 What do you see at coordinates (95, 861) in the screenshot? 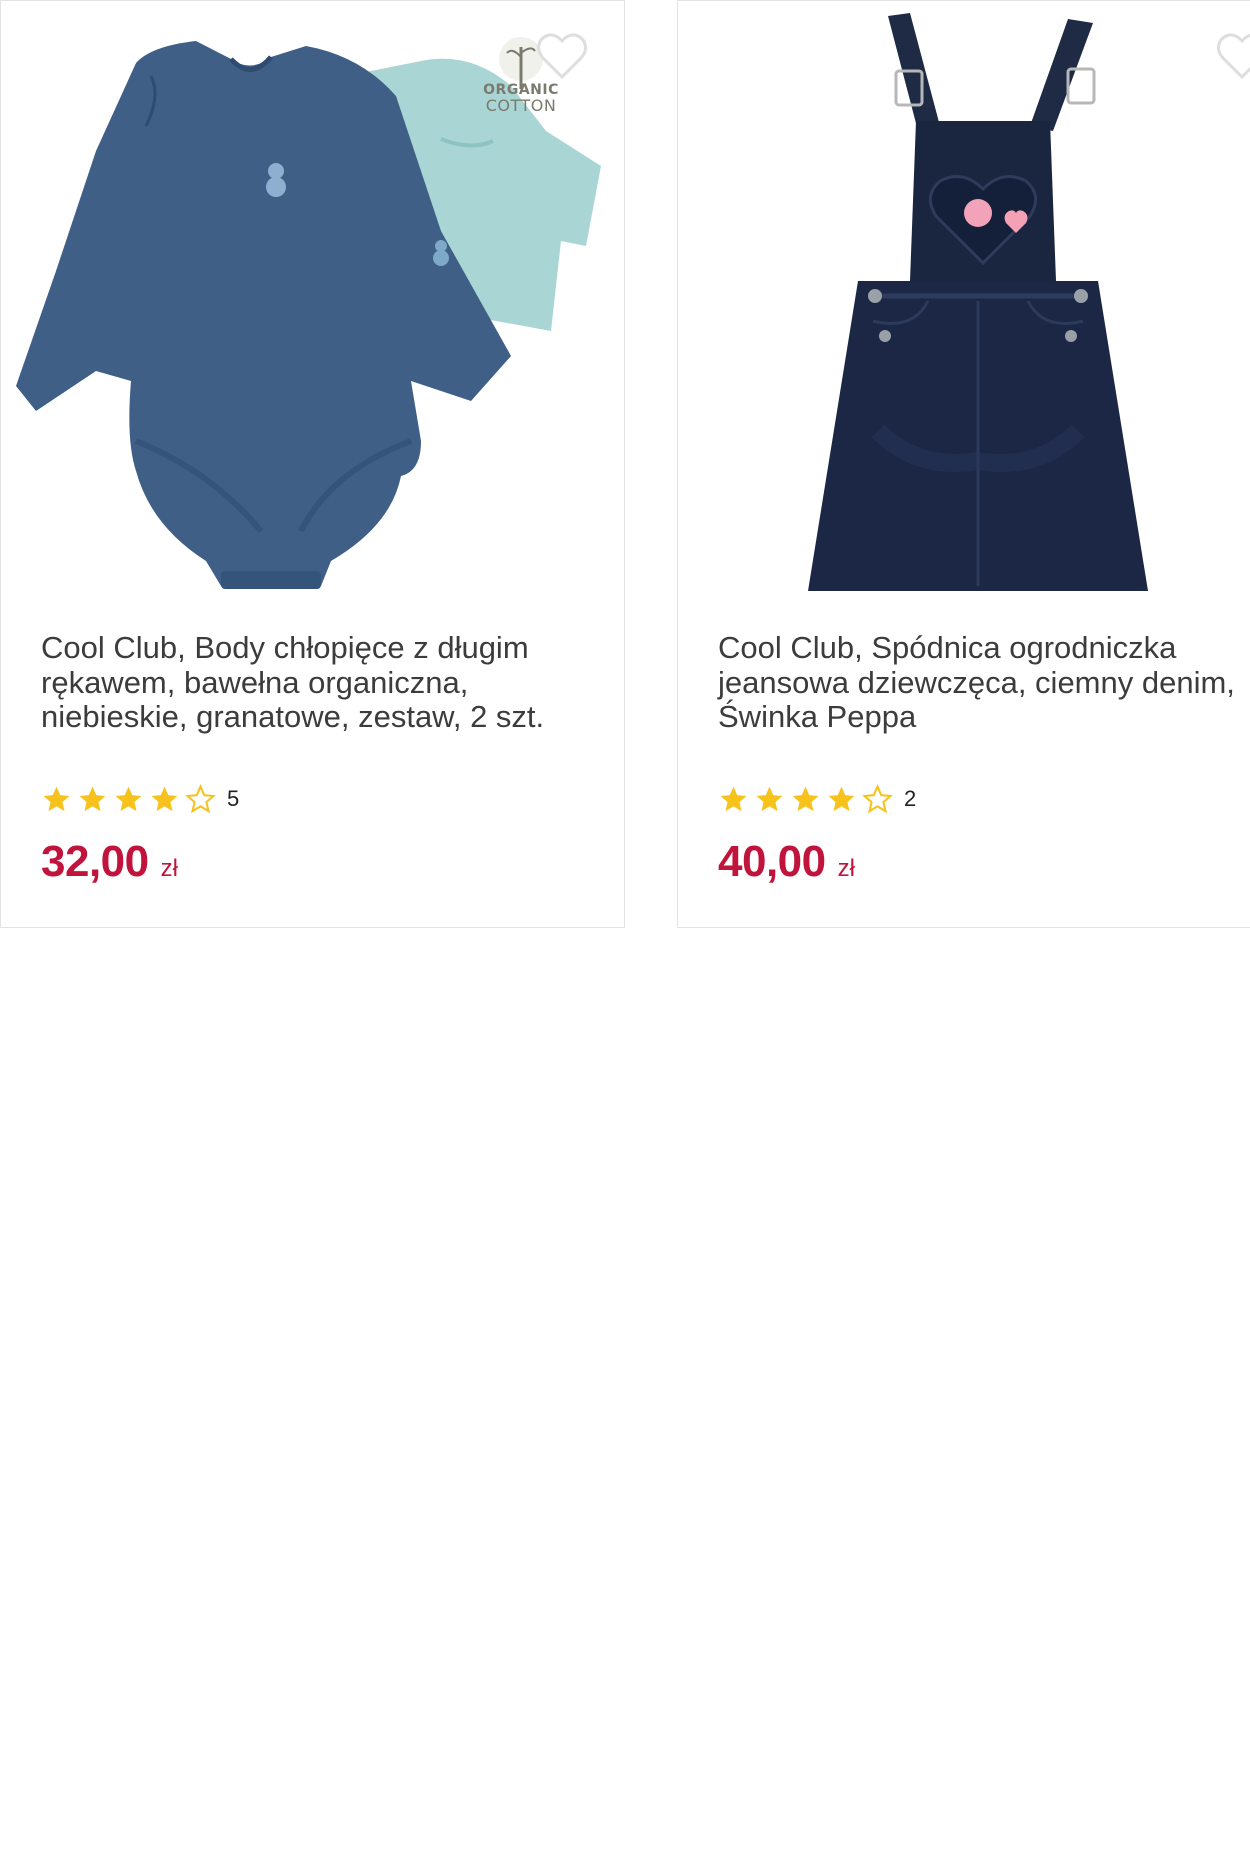
I see `price-value: 32,00` at bounding box center [95, 861].